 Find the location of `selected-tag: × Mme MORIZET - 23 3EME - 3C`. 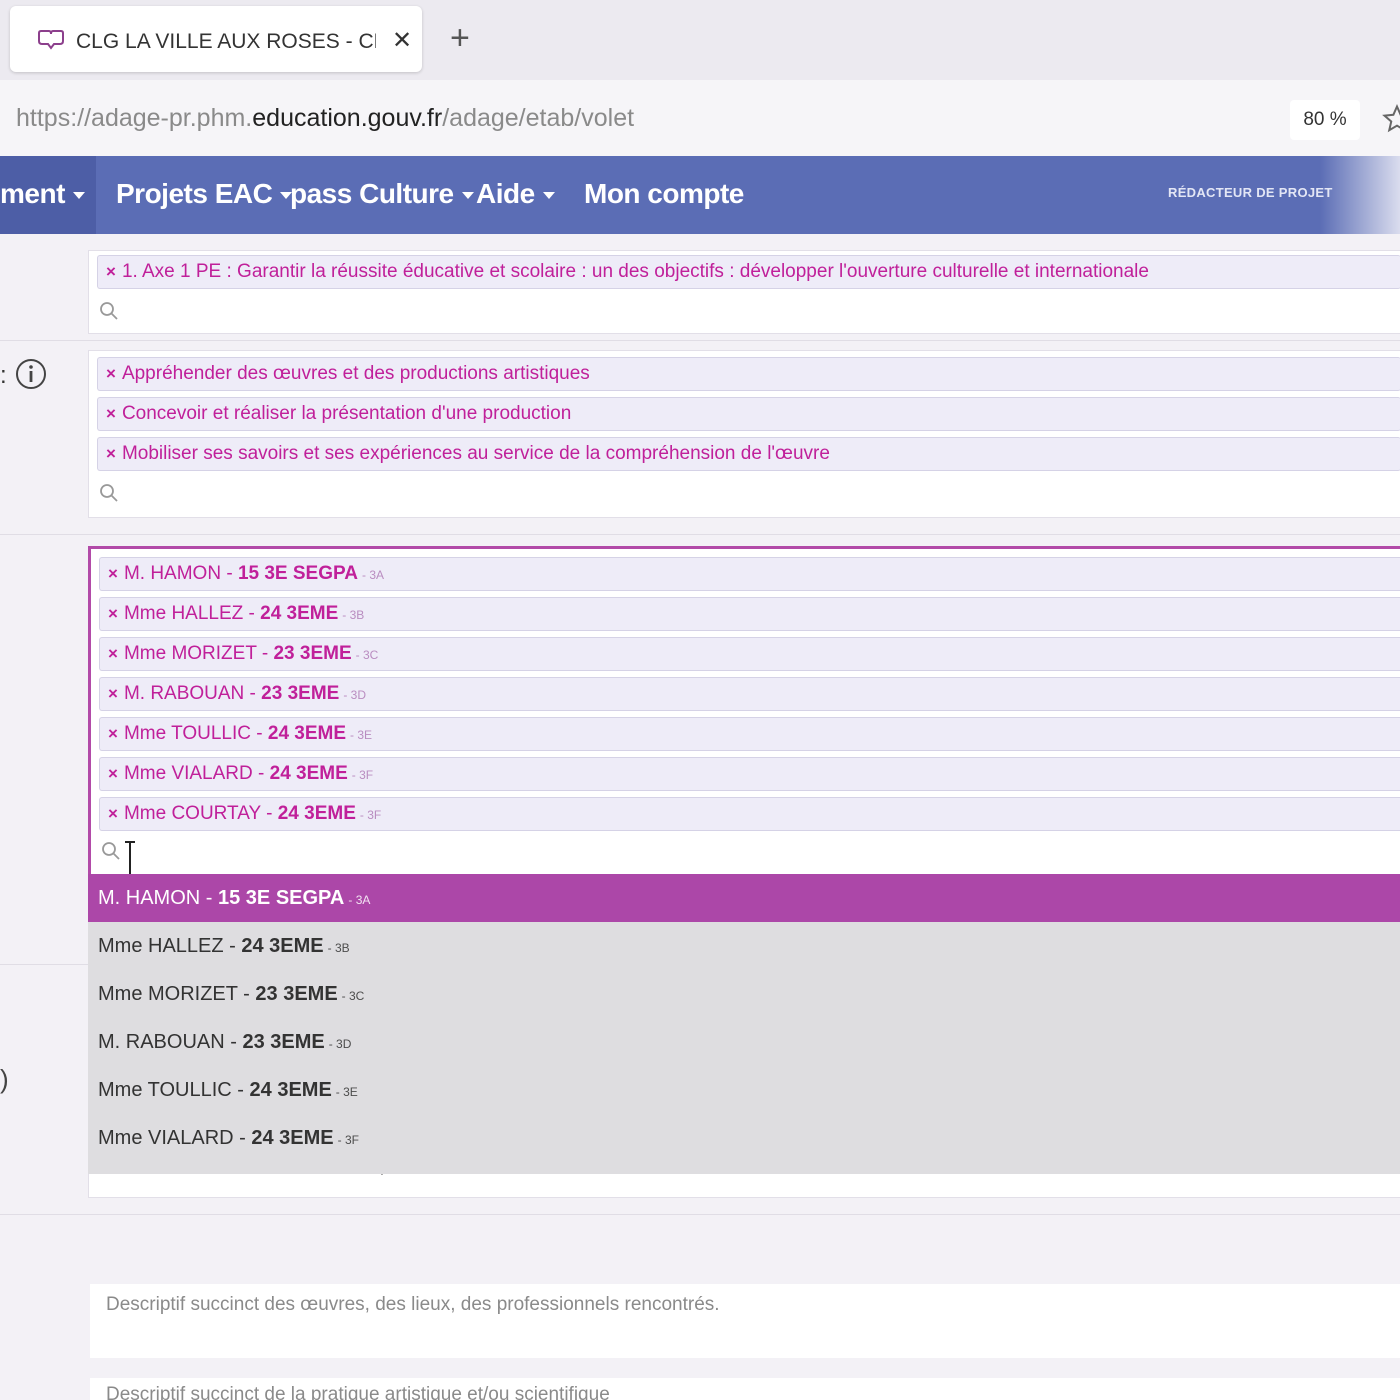

selected-tag: × Mme MORIZET - 23 3EME - 3C is located at coordinates (749, 654).